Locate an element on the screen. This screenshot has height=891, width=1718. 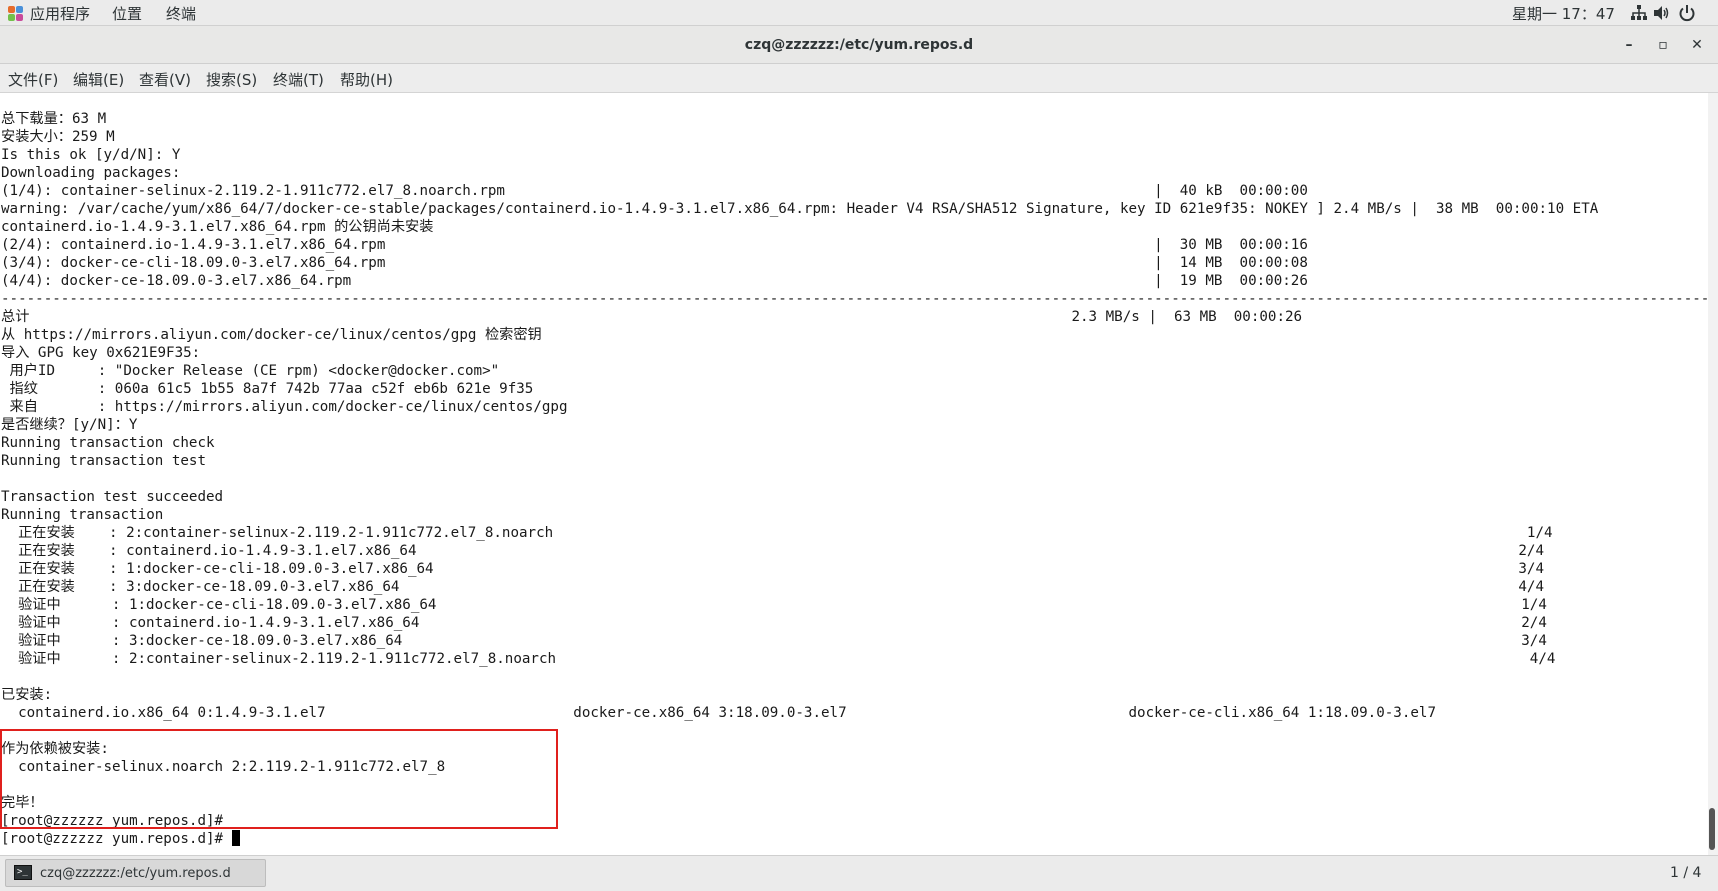
power-icon is located at coordinates (1687, 13).